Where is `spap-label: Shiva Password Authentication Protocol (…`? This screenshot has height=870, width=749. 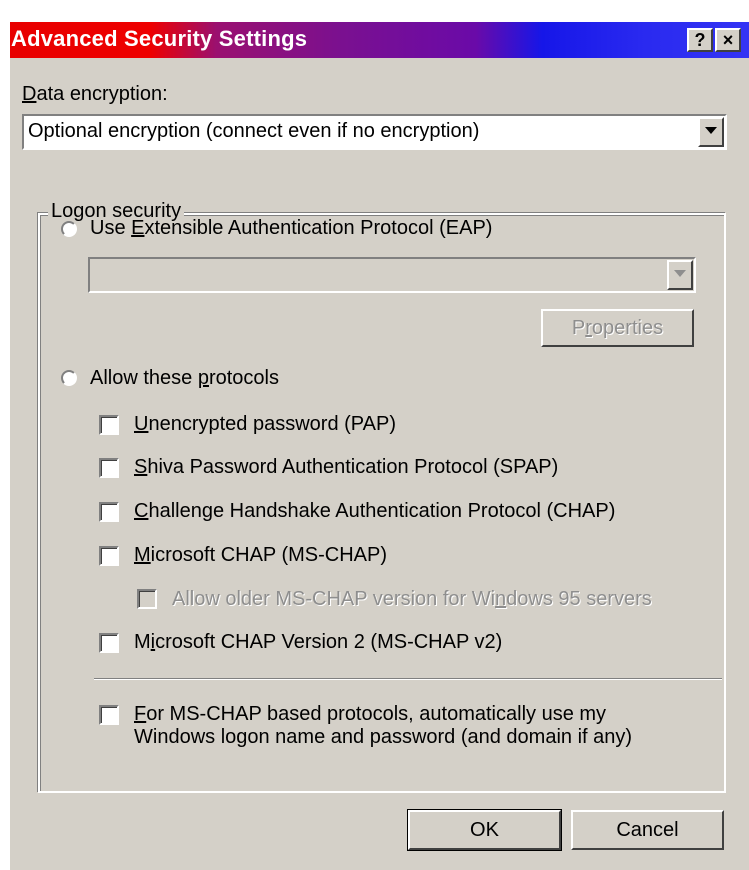
spap-label: Shiva Password Authentication Protocol (… is located at coordinates (346, 467).